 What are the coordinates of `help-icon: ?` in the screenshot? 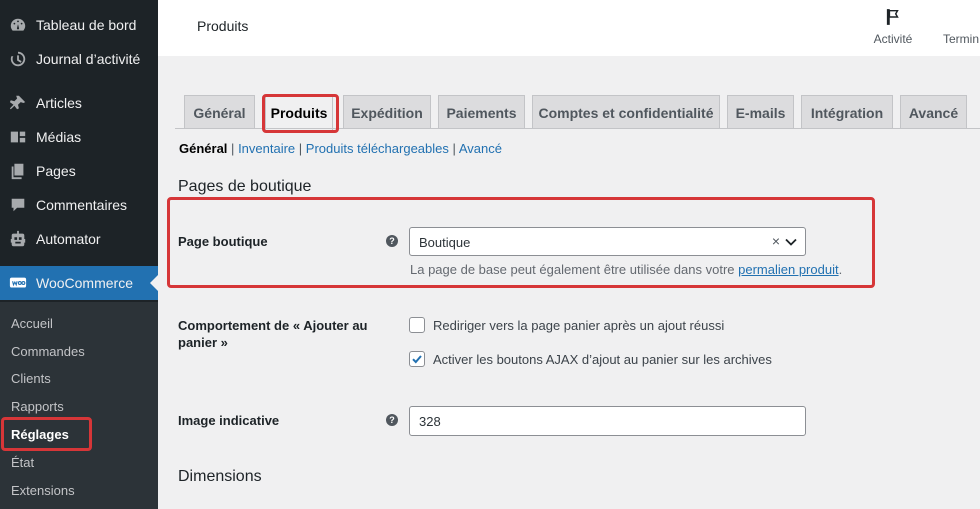 It's located at (392, 420).